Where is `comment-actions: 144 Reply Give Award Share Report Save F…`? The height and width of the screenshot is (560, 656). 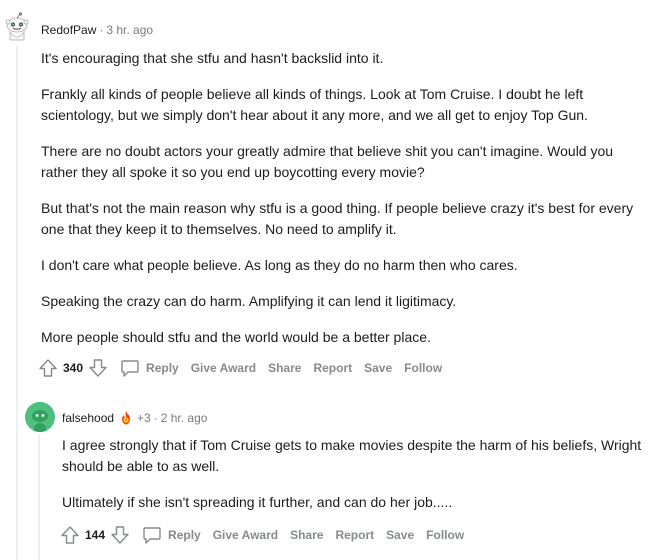 comment-actions: 144 Reply Give Award Share Report Save F… is located at coordinates (262, 535).